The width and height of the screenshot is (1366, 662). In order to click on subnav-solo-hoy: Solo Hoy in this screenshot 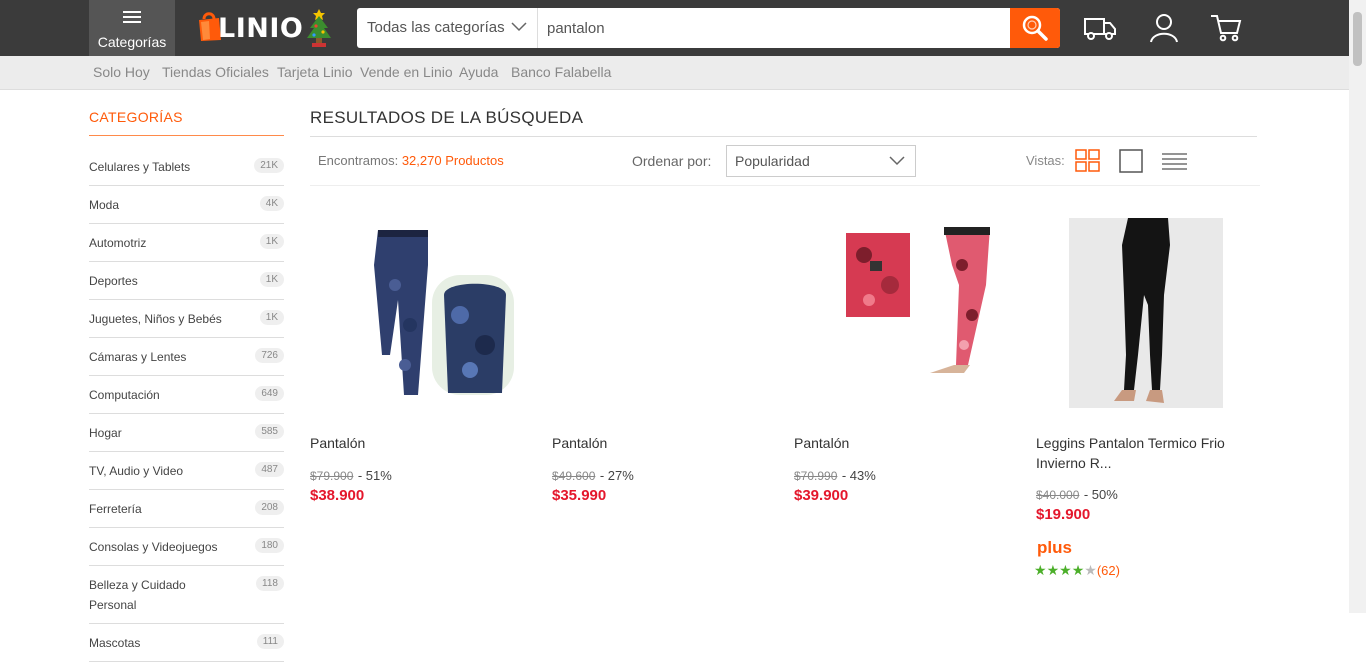, I will do `click(121, 72)`.